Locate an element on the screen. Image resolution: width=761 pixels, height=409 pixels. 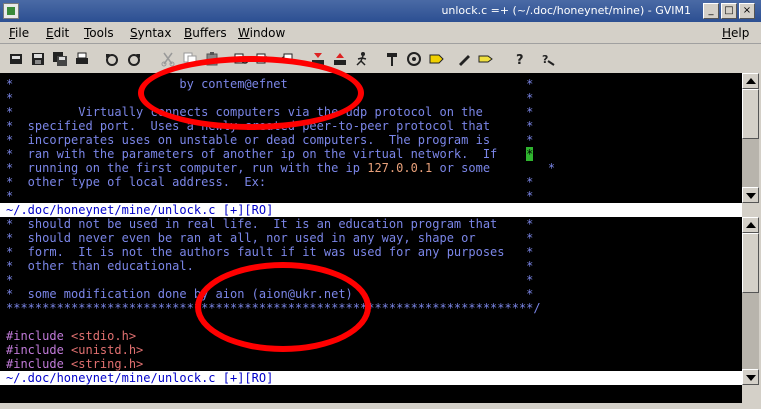
code-line: * other type of local address. Ex: * is located at coordinates (270, 182).